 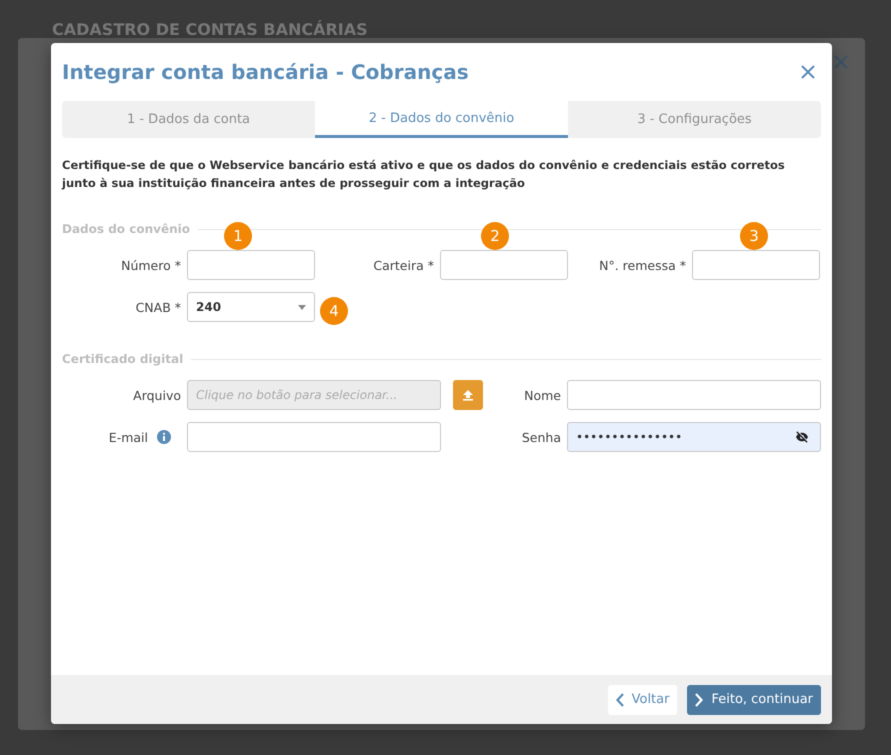 What do you see at coordinates (754, 699) in the screenshot?
I see `continue-button: Feito, continuar` at bounding box center [754, 699].